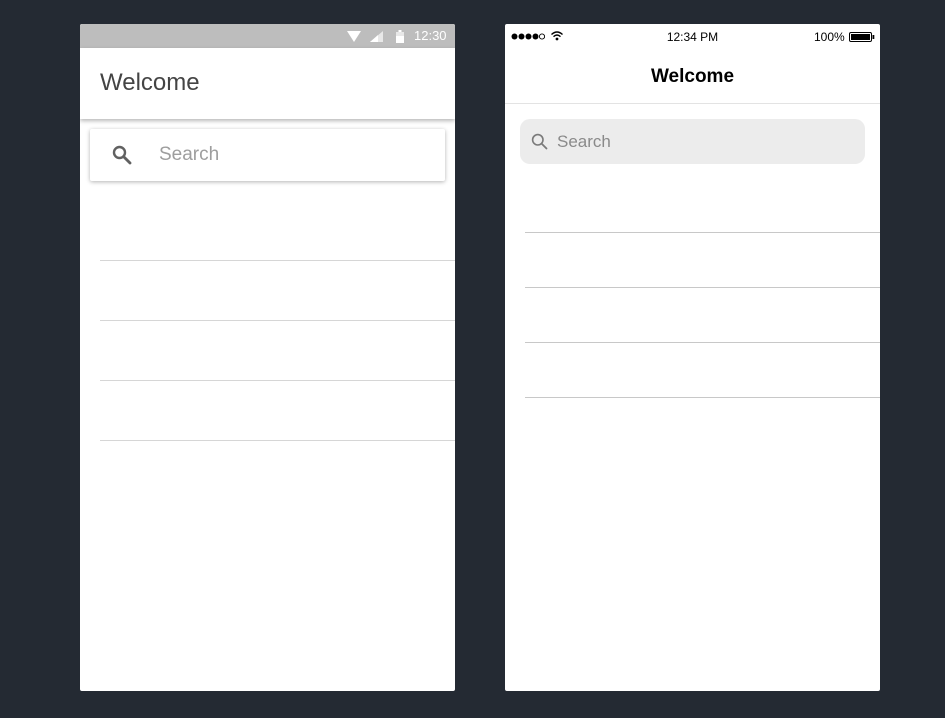 The height and width of the screenshot is (718, 945). Describe the element at coordinates (430, 35) in the screenshot. I see `status-time: 12:30` at that location.